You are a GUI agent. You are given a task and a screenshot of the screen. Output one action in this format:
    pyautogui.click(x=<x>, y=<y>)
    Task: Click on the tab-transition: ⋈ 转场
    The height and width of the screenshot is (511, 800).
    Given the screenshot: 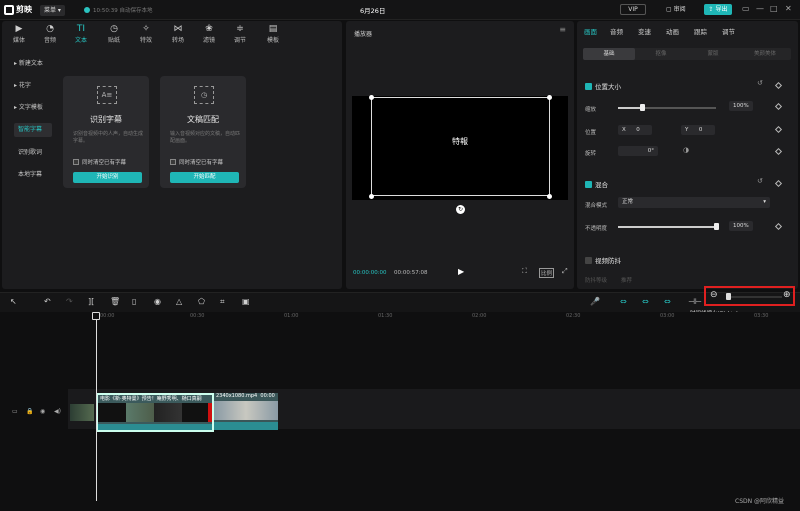 What is the action you would take?
    pyautogui.click(x=178, y=34)
    